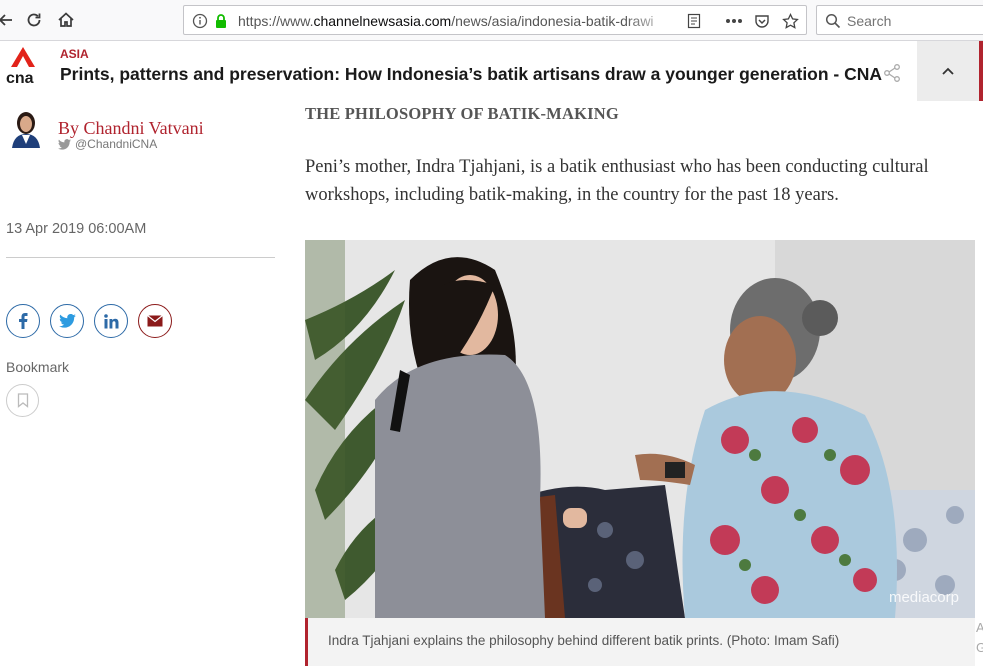 This screenshot has height=672, width=983. I want to click on back-icon, so click(9, 20).